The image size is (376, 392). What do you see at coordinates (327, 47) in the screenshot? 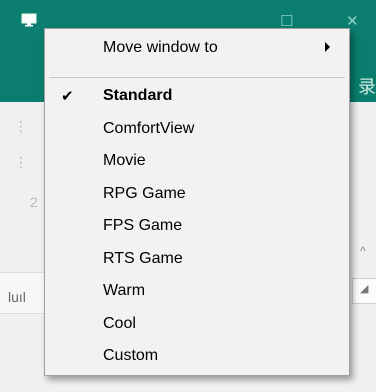
I see `submenu-arrow-icon` at bounding box center [327, 47].